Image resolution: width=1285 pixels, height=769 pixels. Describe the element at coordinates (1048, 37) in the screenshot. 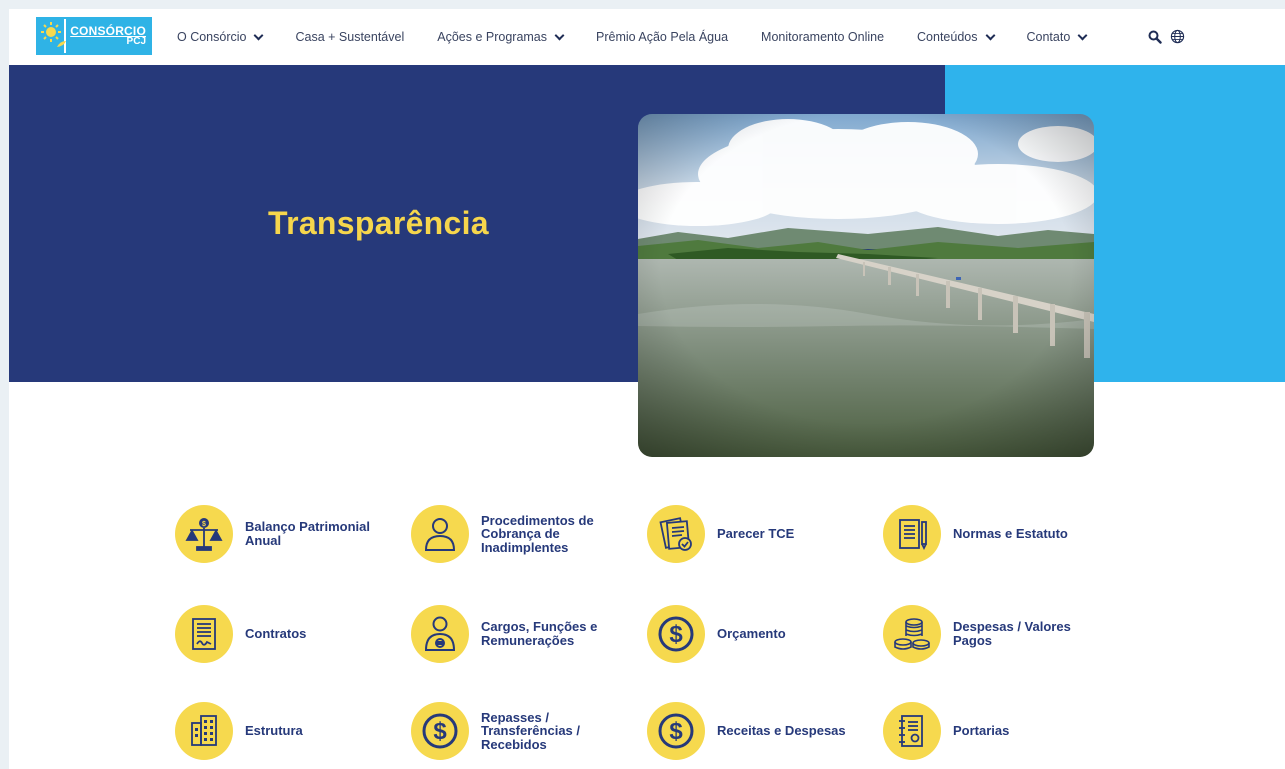

I see `nav-item-label: Contato` at that location.